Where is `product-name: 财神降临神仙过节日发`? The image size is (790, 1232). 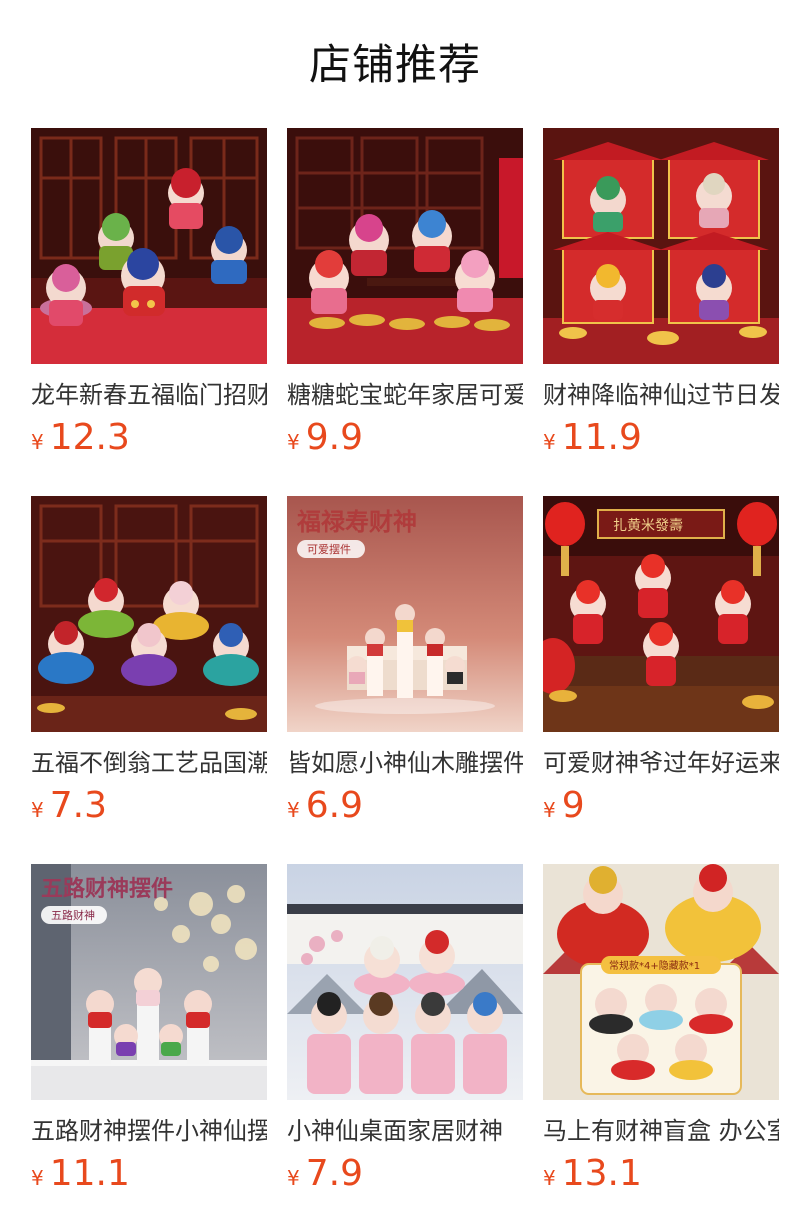 product-name: 财神降临神仙过节日发 is located at coordinates (661, 396).